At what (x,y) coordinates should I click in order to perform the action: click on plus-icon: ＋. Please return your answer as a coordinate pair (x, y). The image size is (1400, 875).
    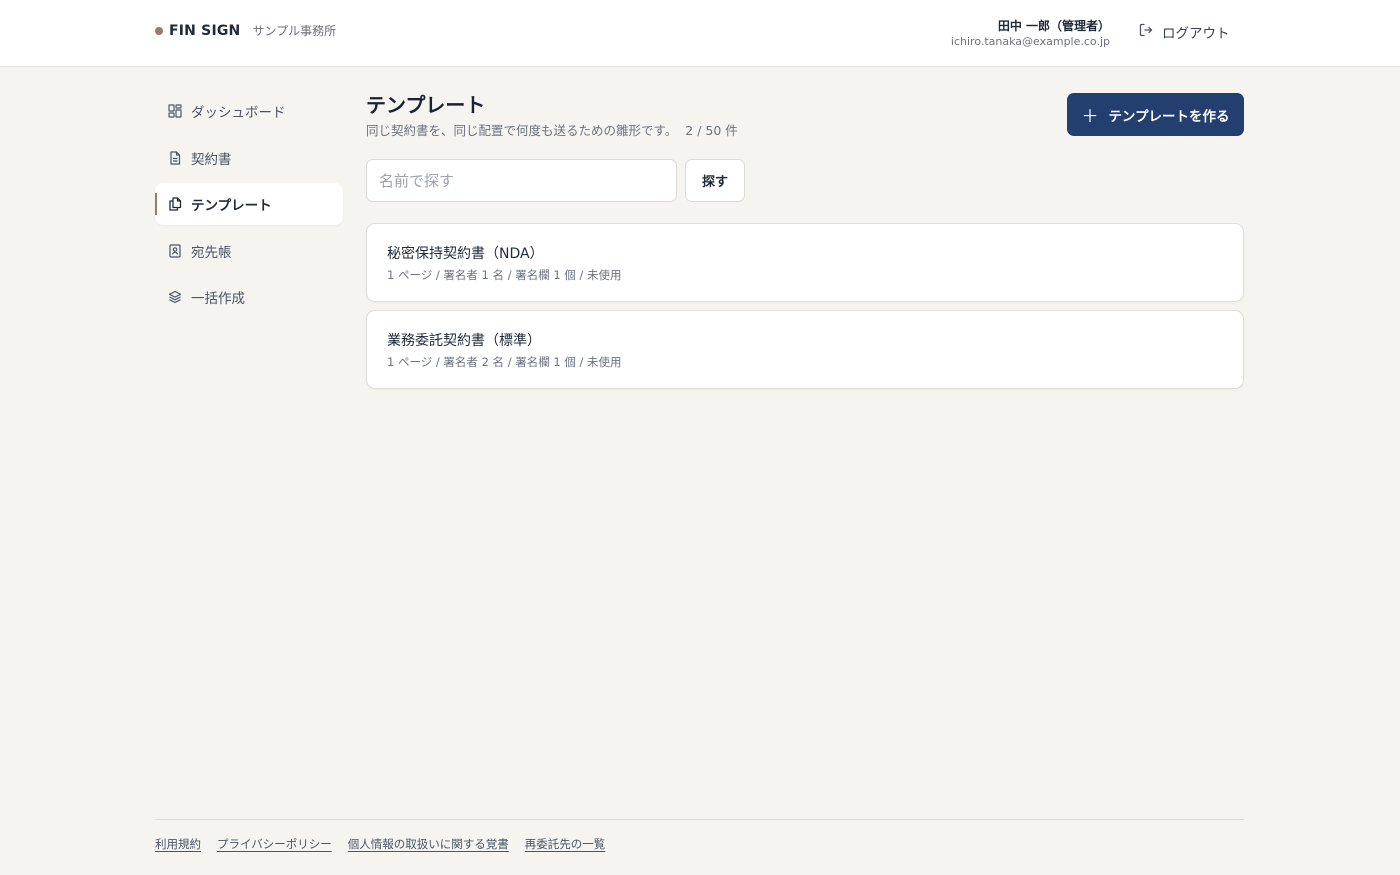
    Looking at the image, I should click on (1090, 117).